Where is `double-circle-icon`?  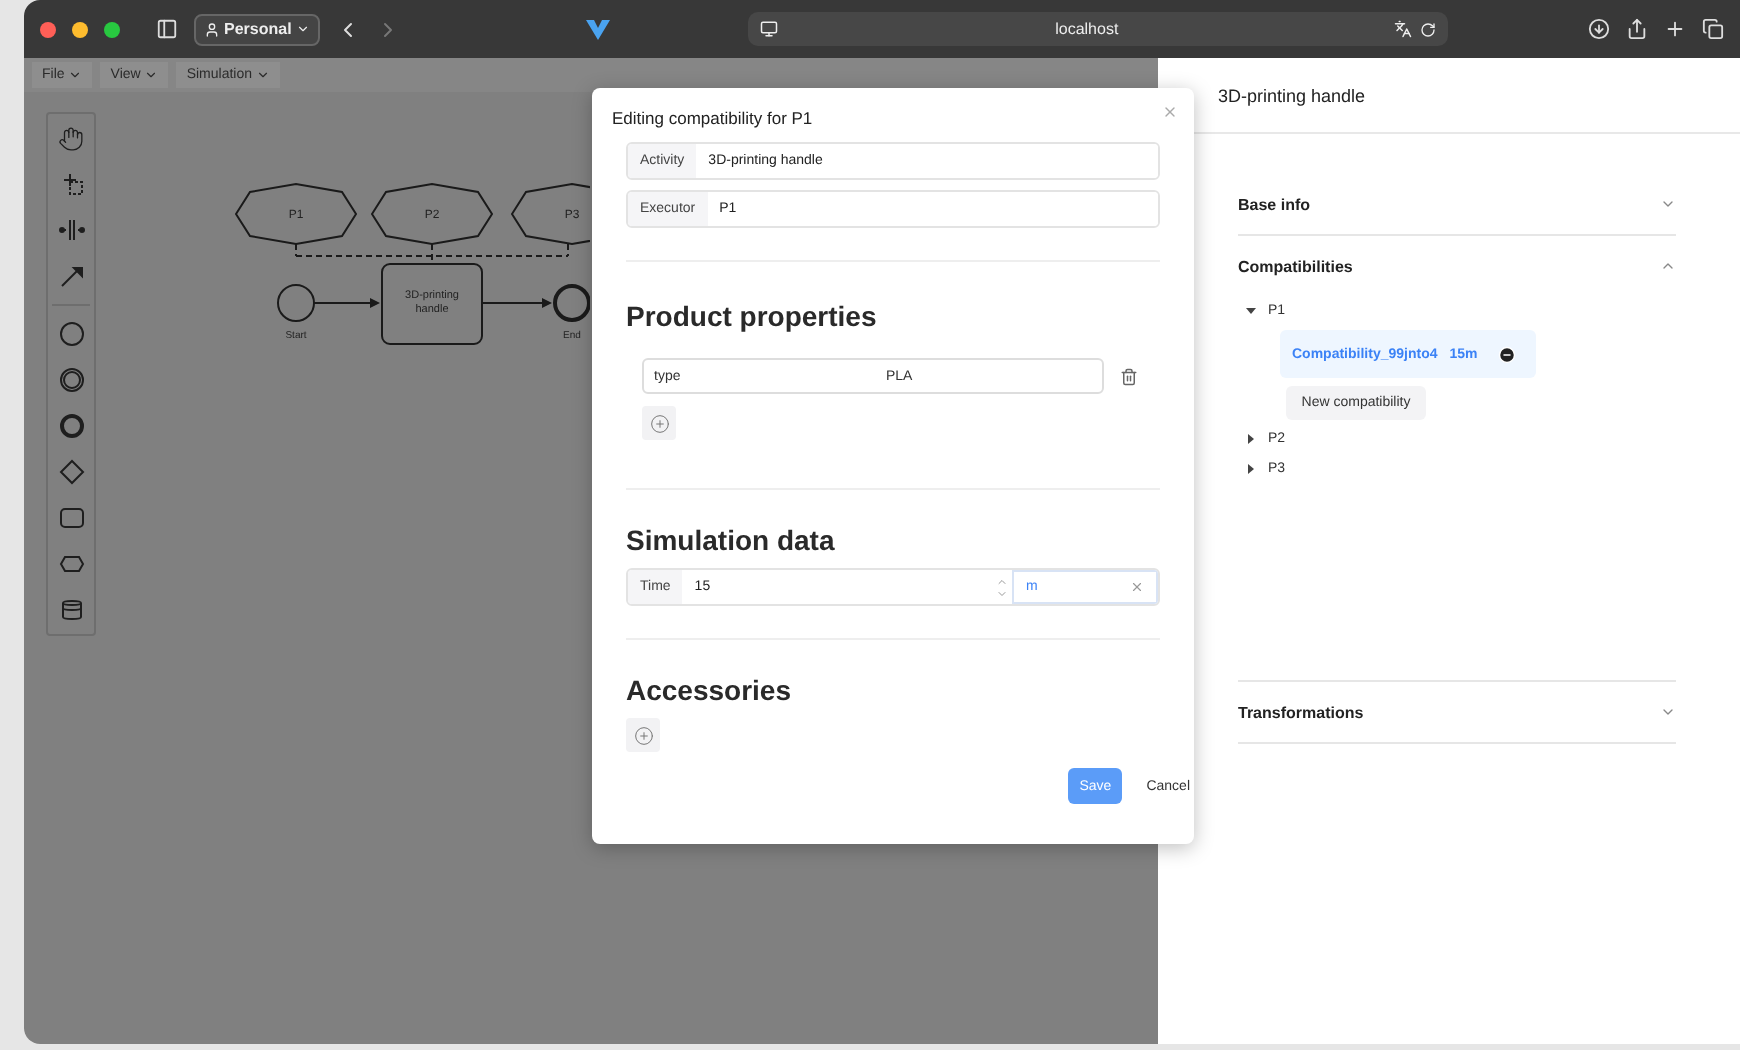 double-circle-icon is located at coordinates (71, 380).